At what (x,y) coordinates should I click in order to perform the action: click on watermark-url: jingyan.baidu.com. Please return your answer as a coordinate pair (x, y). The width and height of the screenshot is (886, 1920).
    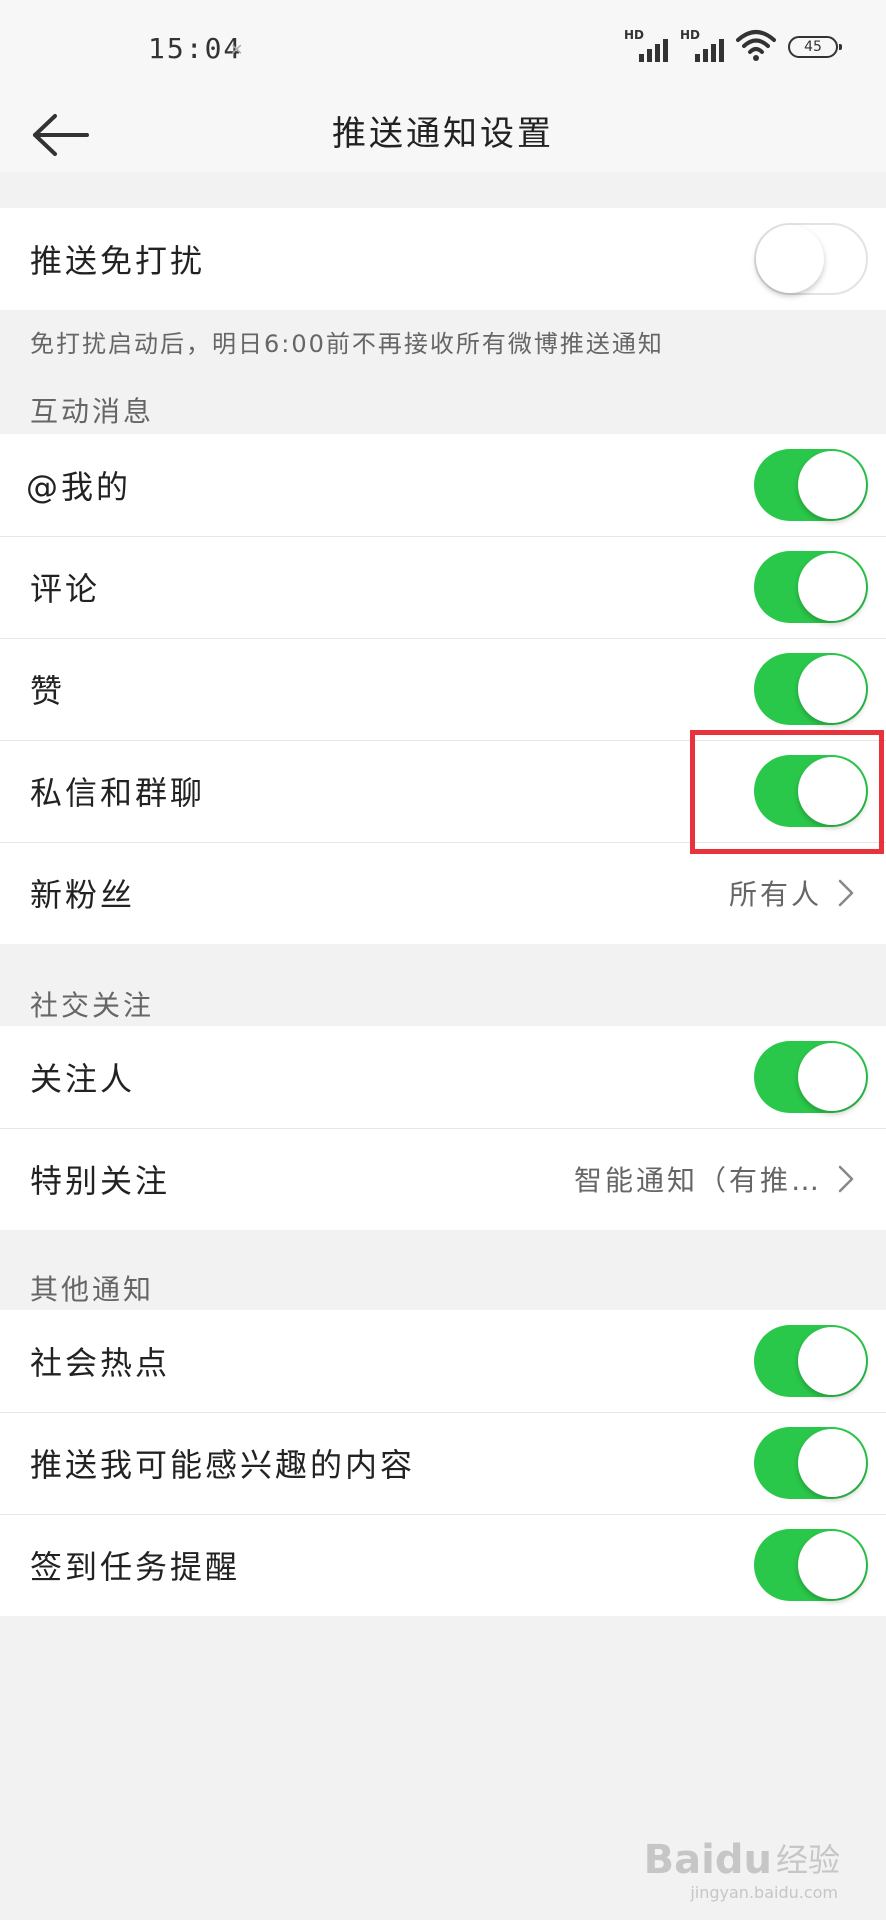
    Looking at the image, I should click on (764, 1892).